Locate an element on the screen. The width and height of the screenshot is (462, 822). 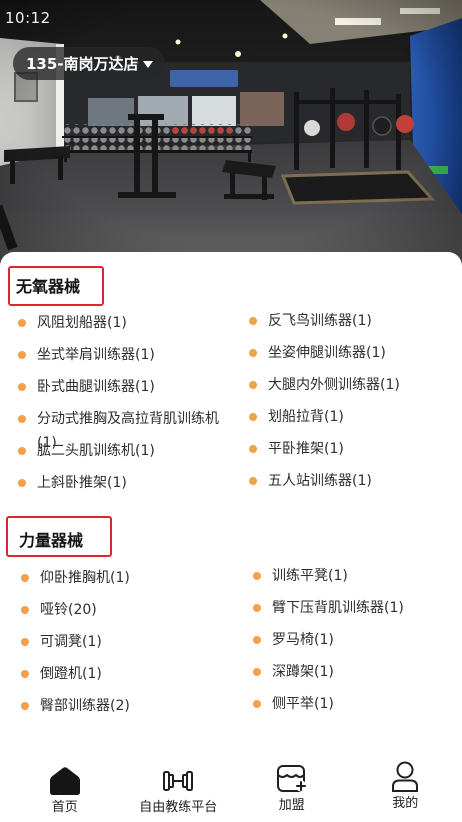
equipment-label: 深蹲架(1) is located at coordinates (303, 672).